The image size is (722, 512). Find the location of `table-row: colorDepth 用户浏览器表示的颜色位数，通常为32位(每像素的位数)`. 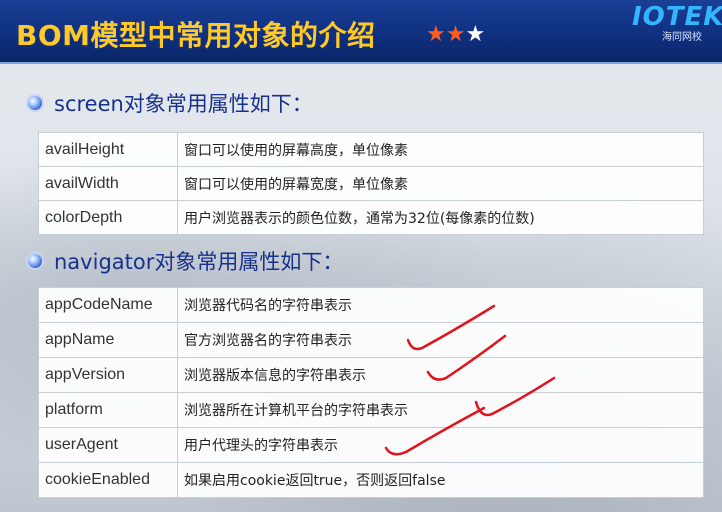

table-row: colorDepth 用户浏览器表示的颜色位数，通常为32位(每像素的位数) is located at coordinates (371, 217).